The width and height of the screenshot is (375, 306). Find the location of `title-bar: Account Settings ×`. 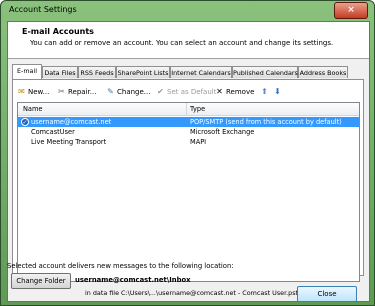

title-bar: Account Settings × is located at coordinates (187, 11).